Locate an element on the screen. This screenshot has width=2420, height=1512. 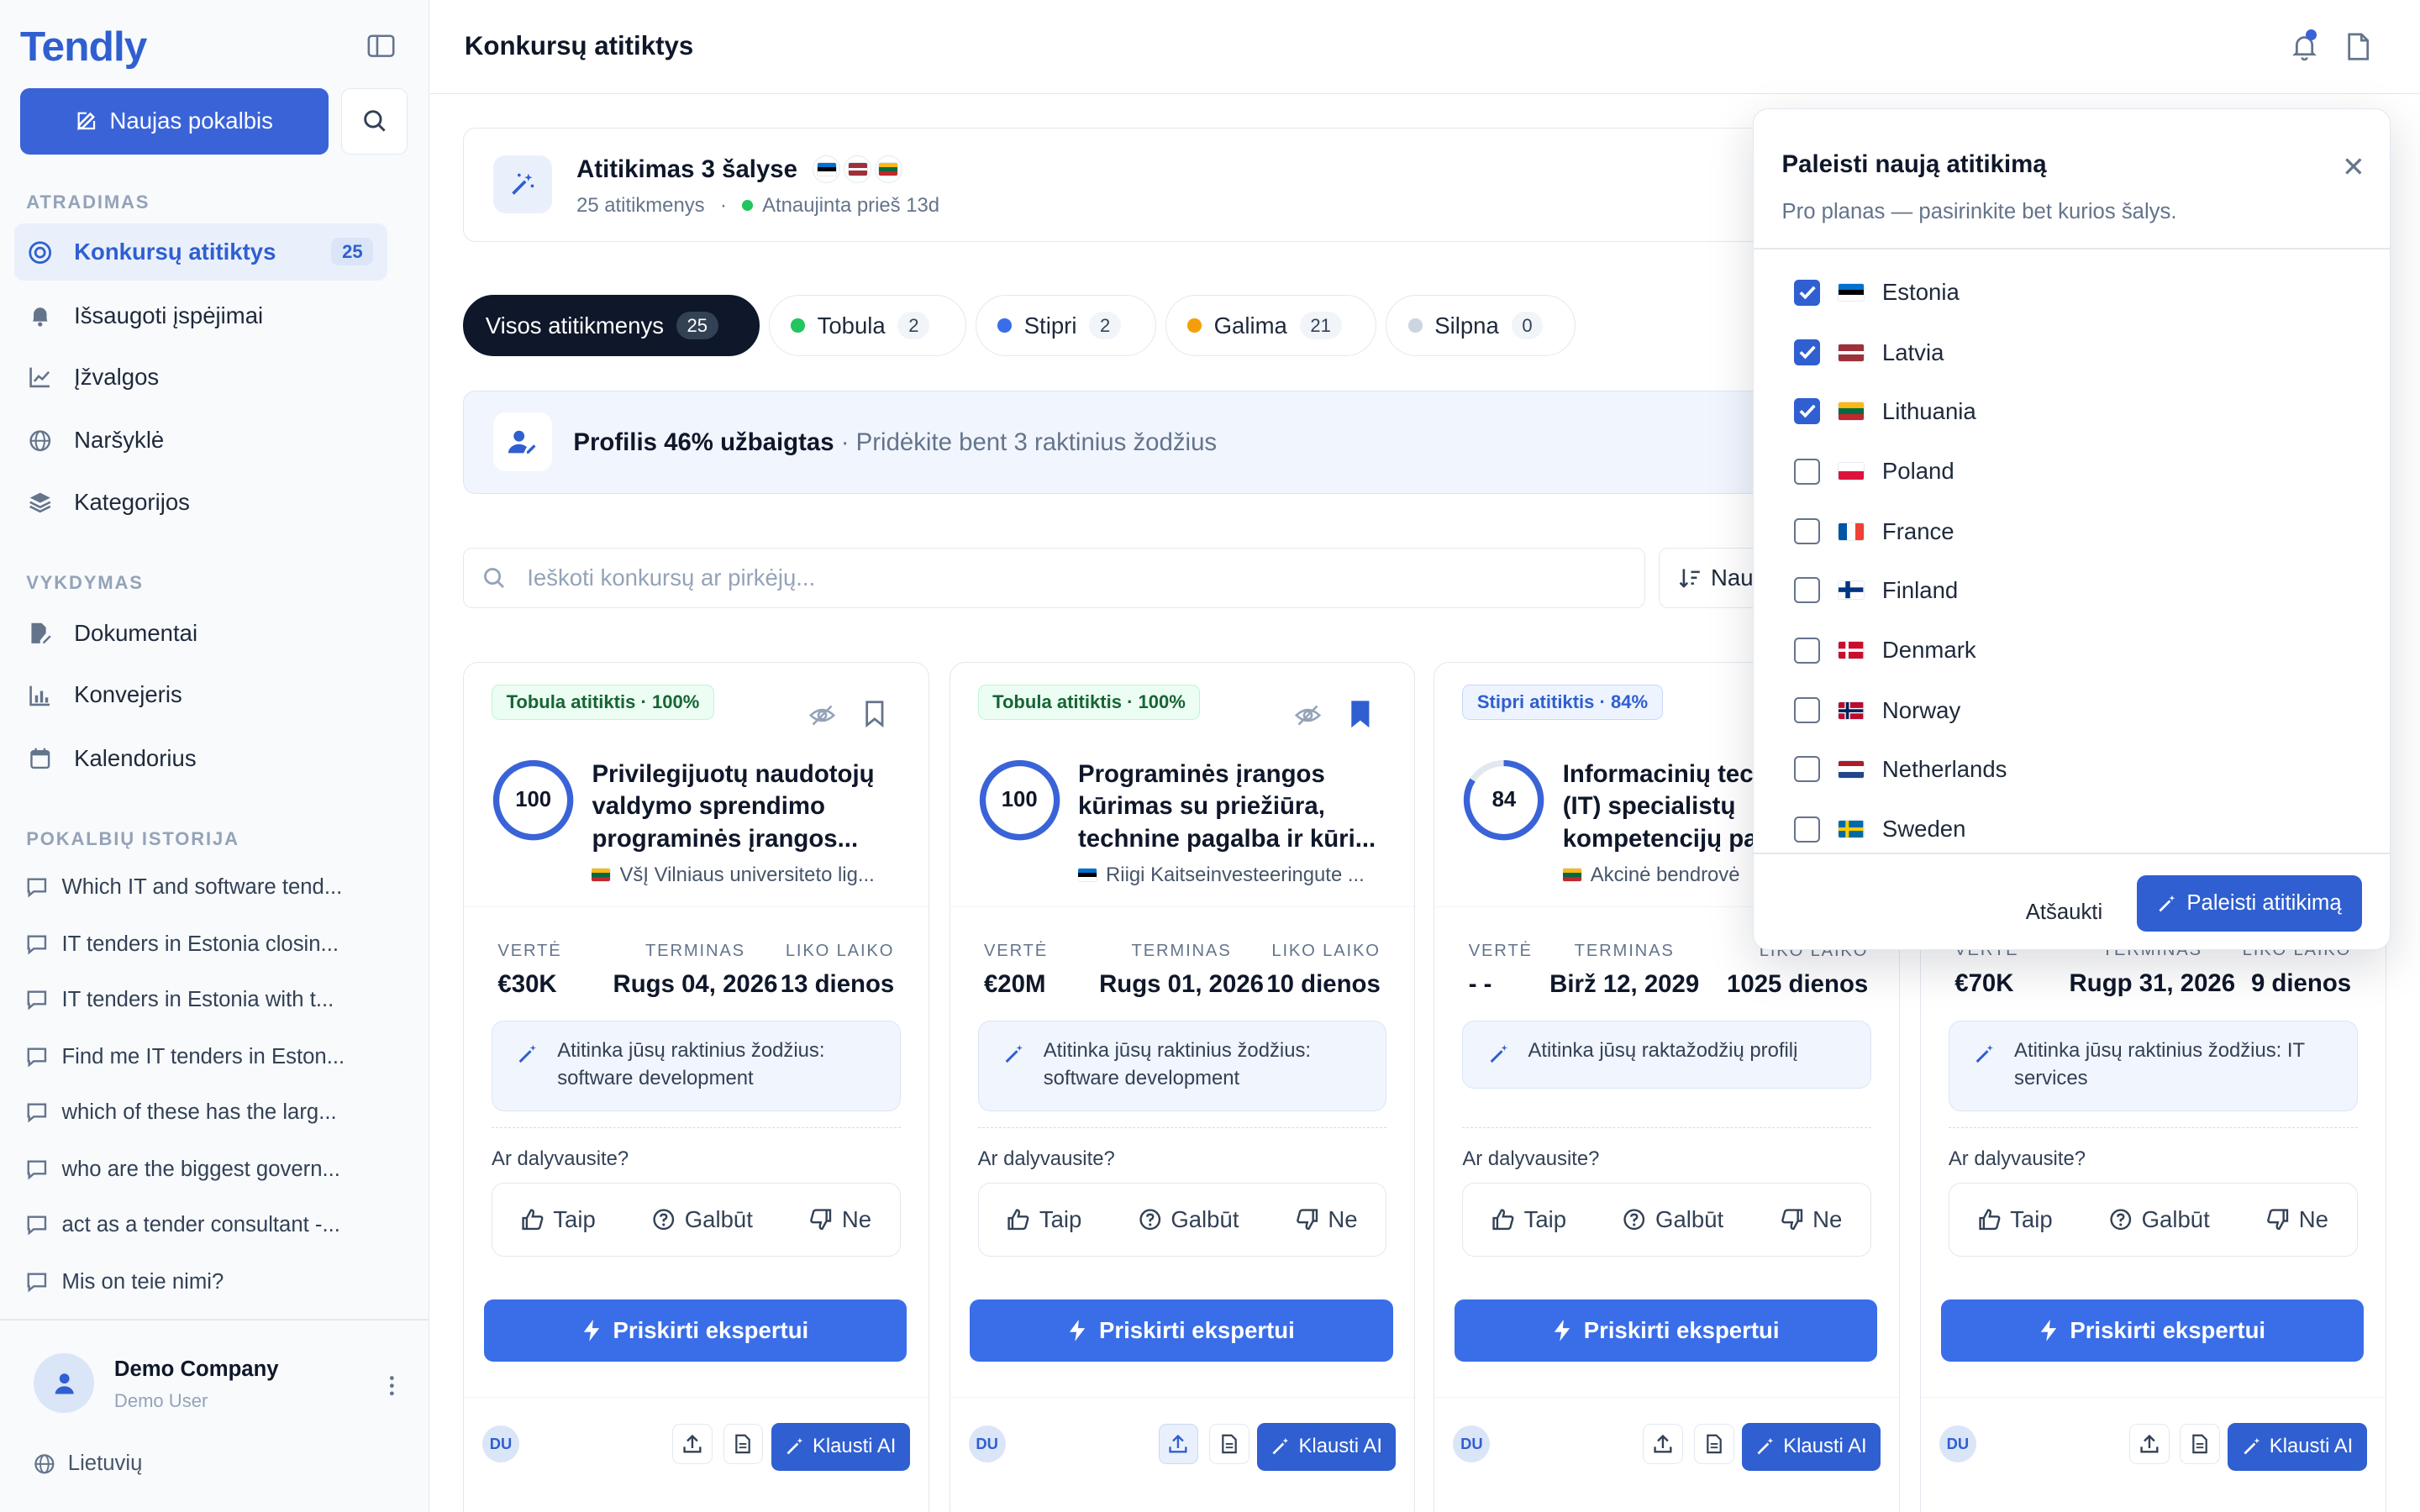
country-option-france: France is located at coordinates (1874, 531).